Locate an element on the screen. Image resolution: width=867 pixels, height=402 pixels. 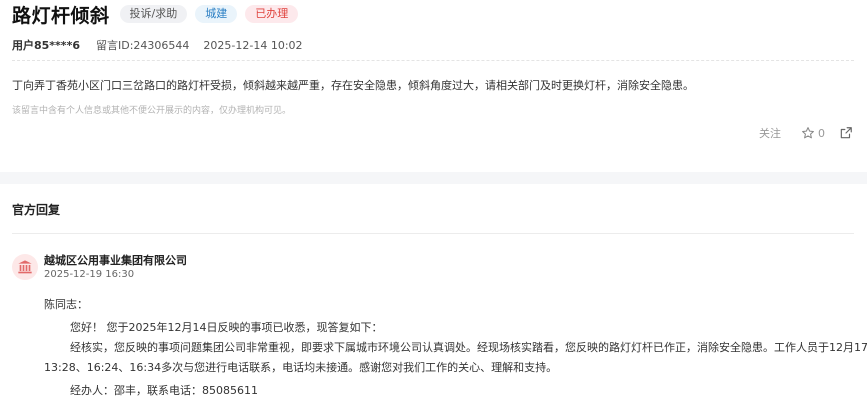
org-avatar is located at coordinates (25, 267).